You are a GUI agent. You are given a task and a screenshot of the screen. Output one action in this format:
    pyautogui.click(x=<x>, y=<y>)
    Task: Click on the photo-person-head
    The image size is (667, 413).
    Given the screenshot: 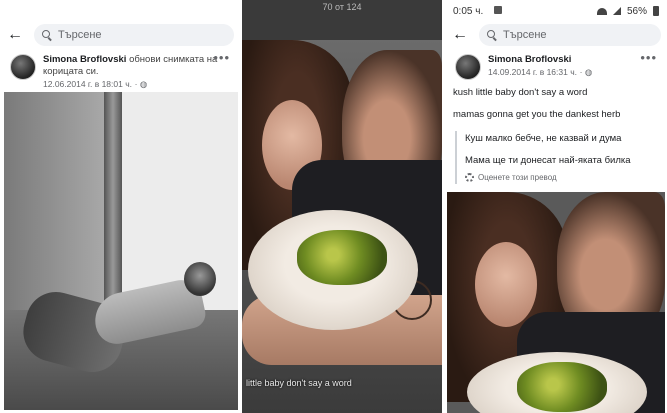 What is the action you would take?
    pyautogui.click(x=200, y=279)
    